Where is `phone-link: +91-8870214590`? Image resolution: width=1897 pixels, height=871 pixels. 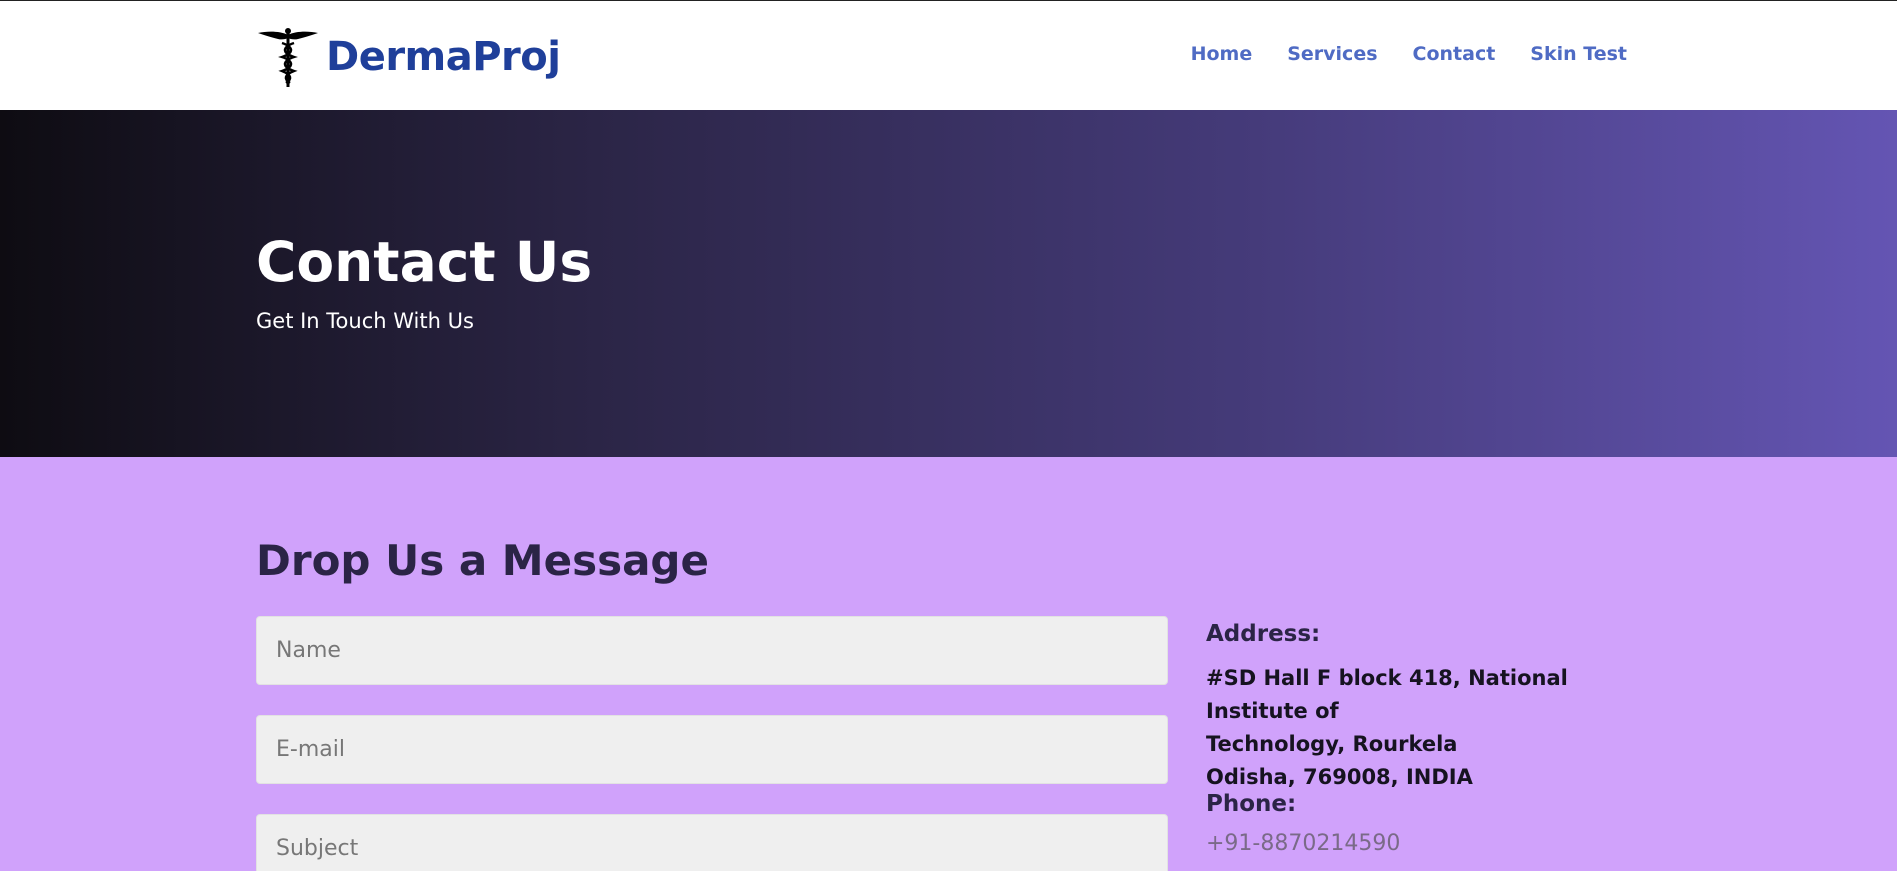
phone-link: +91-8870214590 is located at coordinates (1303, 843).